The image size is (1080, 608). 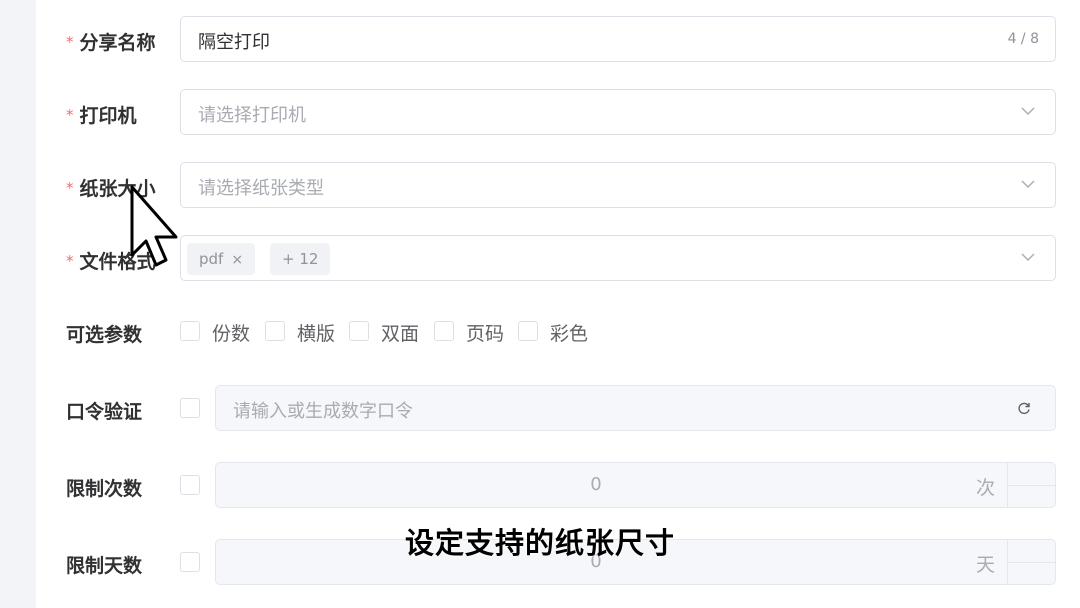 I want to click on file-format-tag-pdf: pdf ×, so click(x=221, y=259).